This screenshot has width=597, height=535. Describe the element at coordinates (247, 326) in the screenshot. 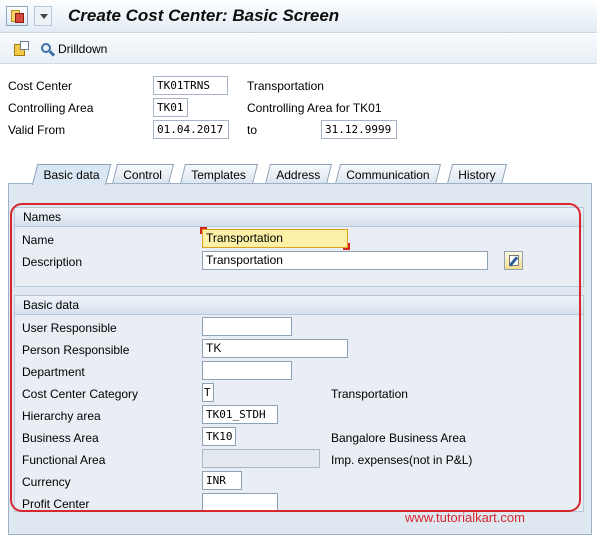

I see `user-responsible-field` at that location.